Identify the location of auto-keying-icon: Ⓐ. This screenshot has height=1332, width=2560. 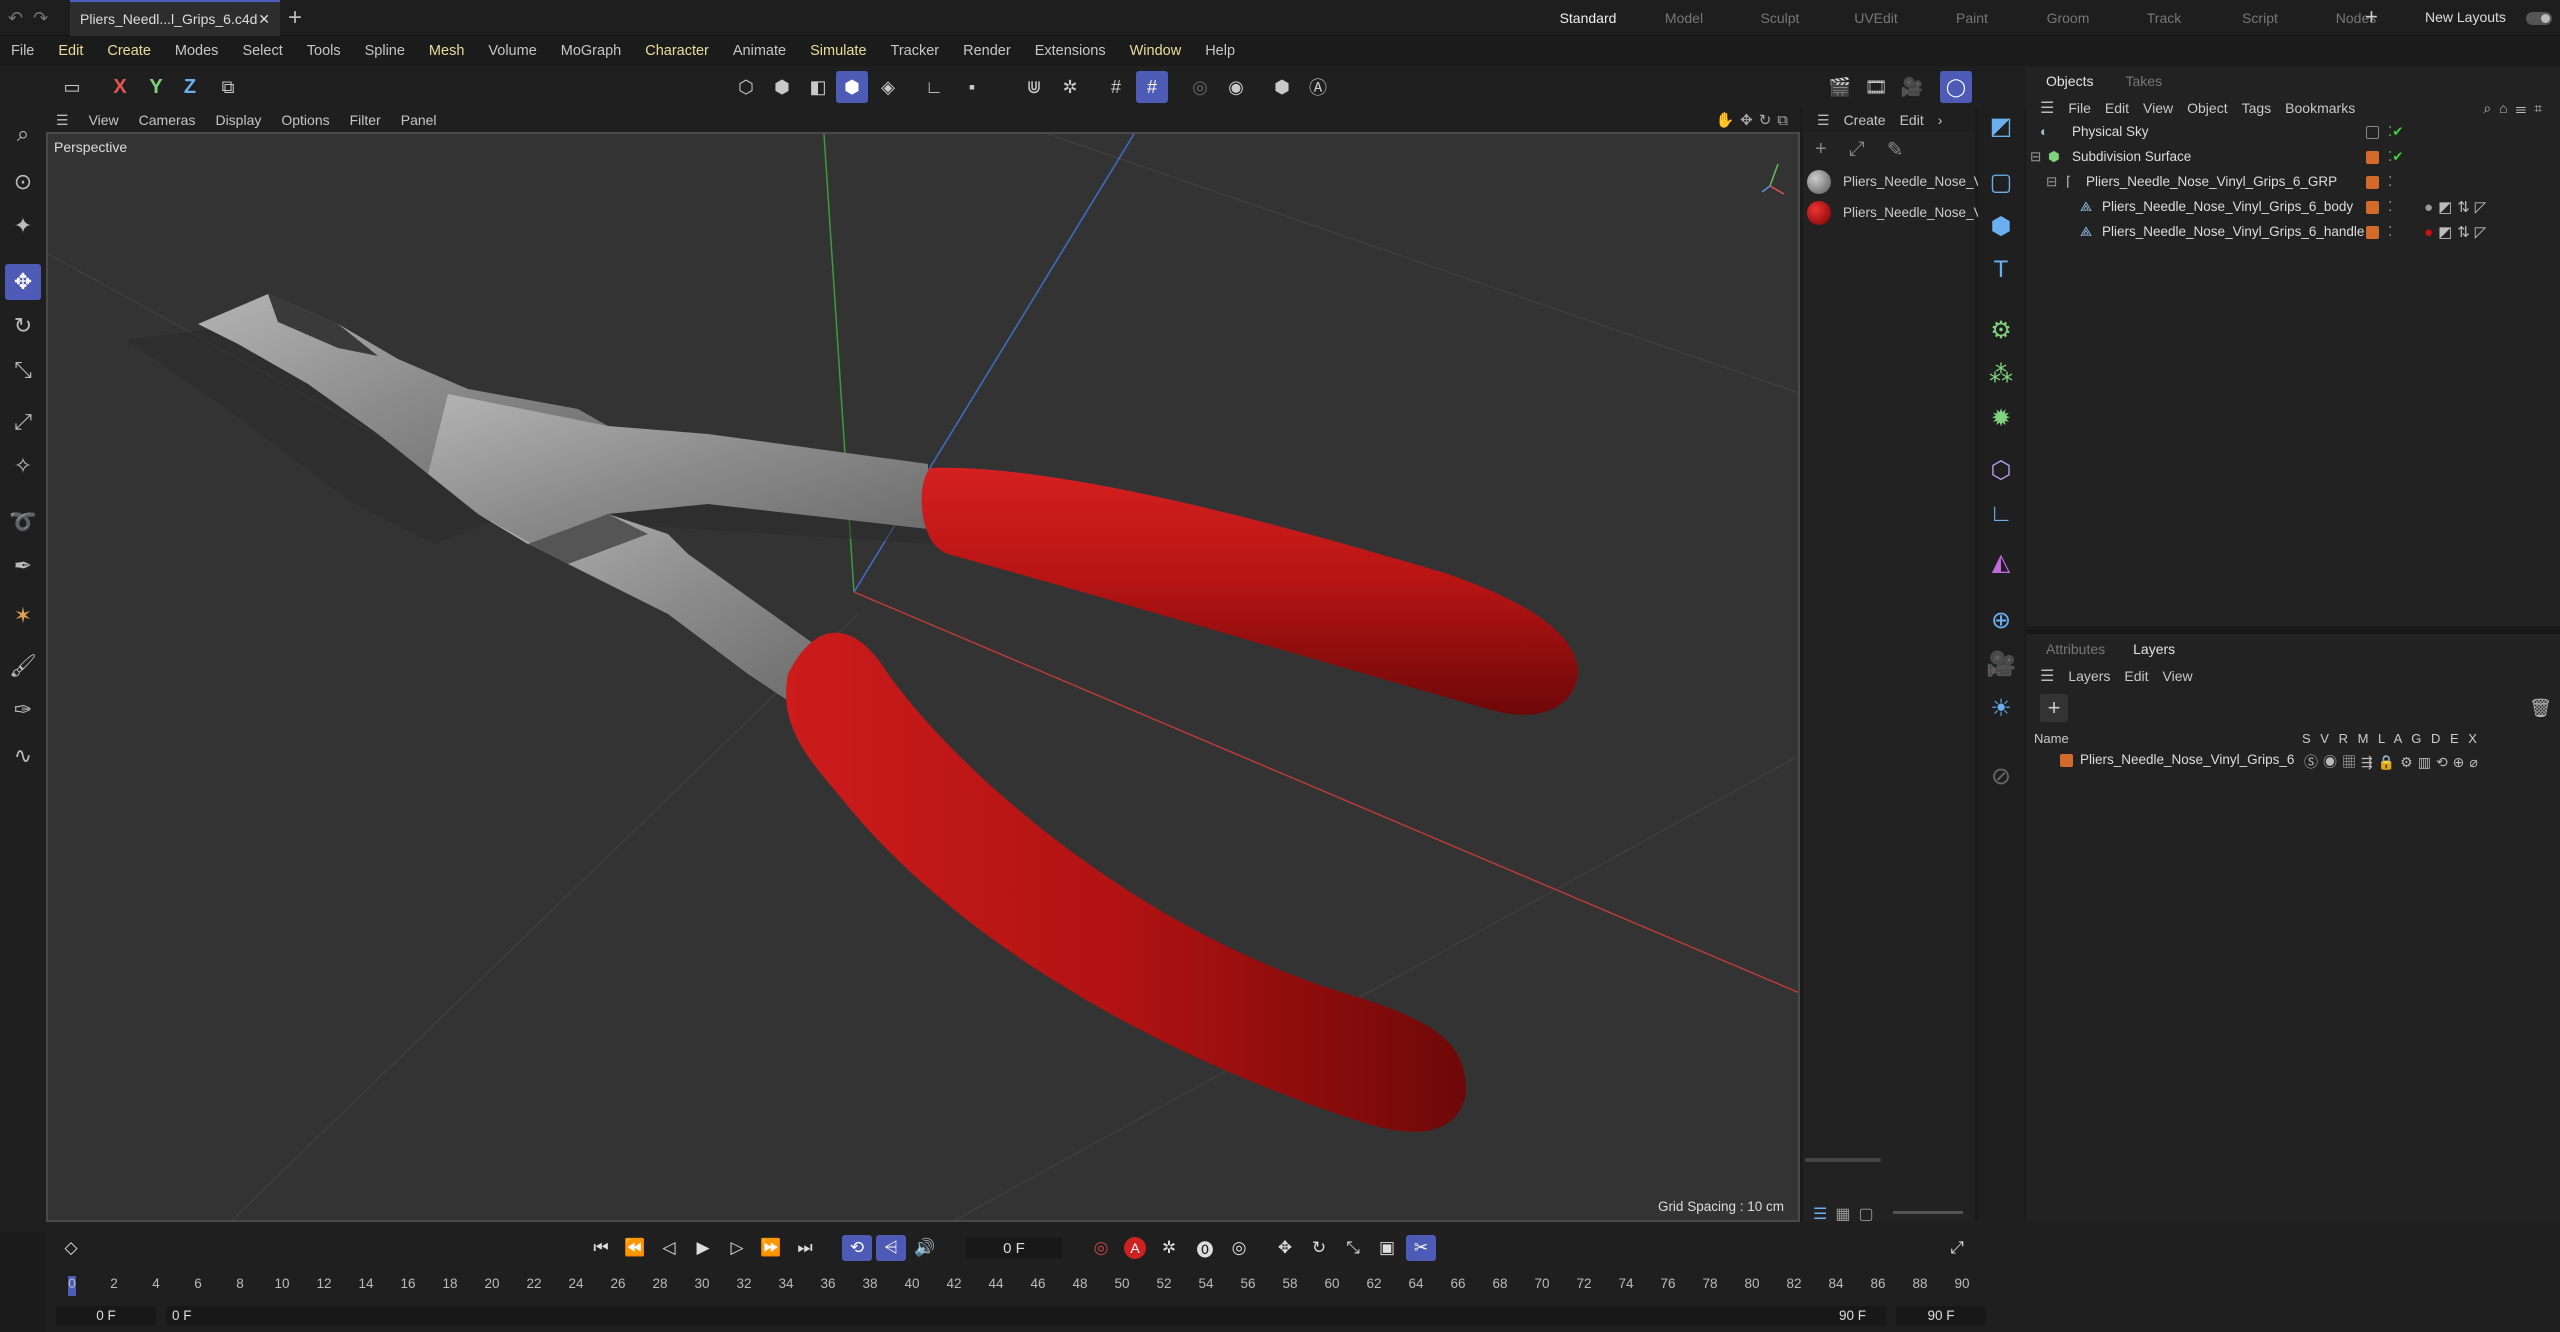
(1318, 87).